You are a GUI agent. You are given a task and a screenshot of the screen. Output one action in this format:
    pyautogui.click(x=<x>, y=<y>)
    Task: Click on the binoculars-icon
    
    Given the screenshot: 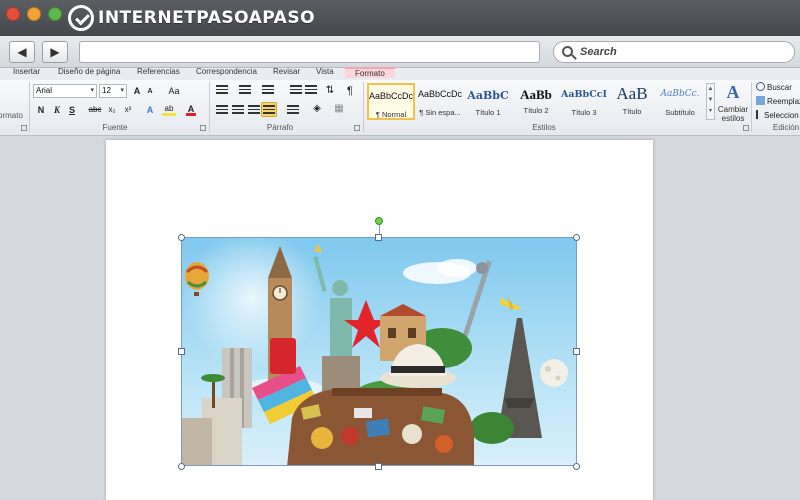 What is the action you would take?
    pyautogui.click(x=760, y=86)
    